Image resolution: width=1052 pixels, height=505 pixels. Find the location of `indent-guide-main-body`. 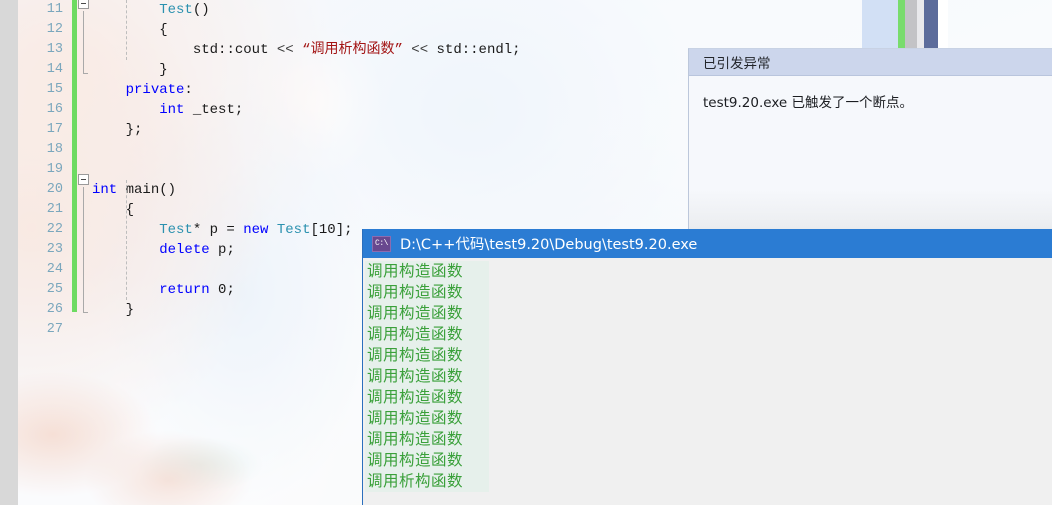

indent-guide-main-body is located at coordinates (126, 240).